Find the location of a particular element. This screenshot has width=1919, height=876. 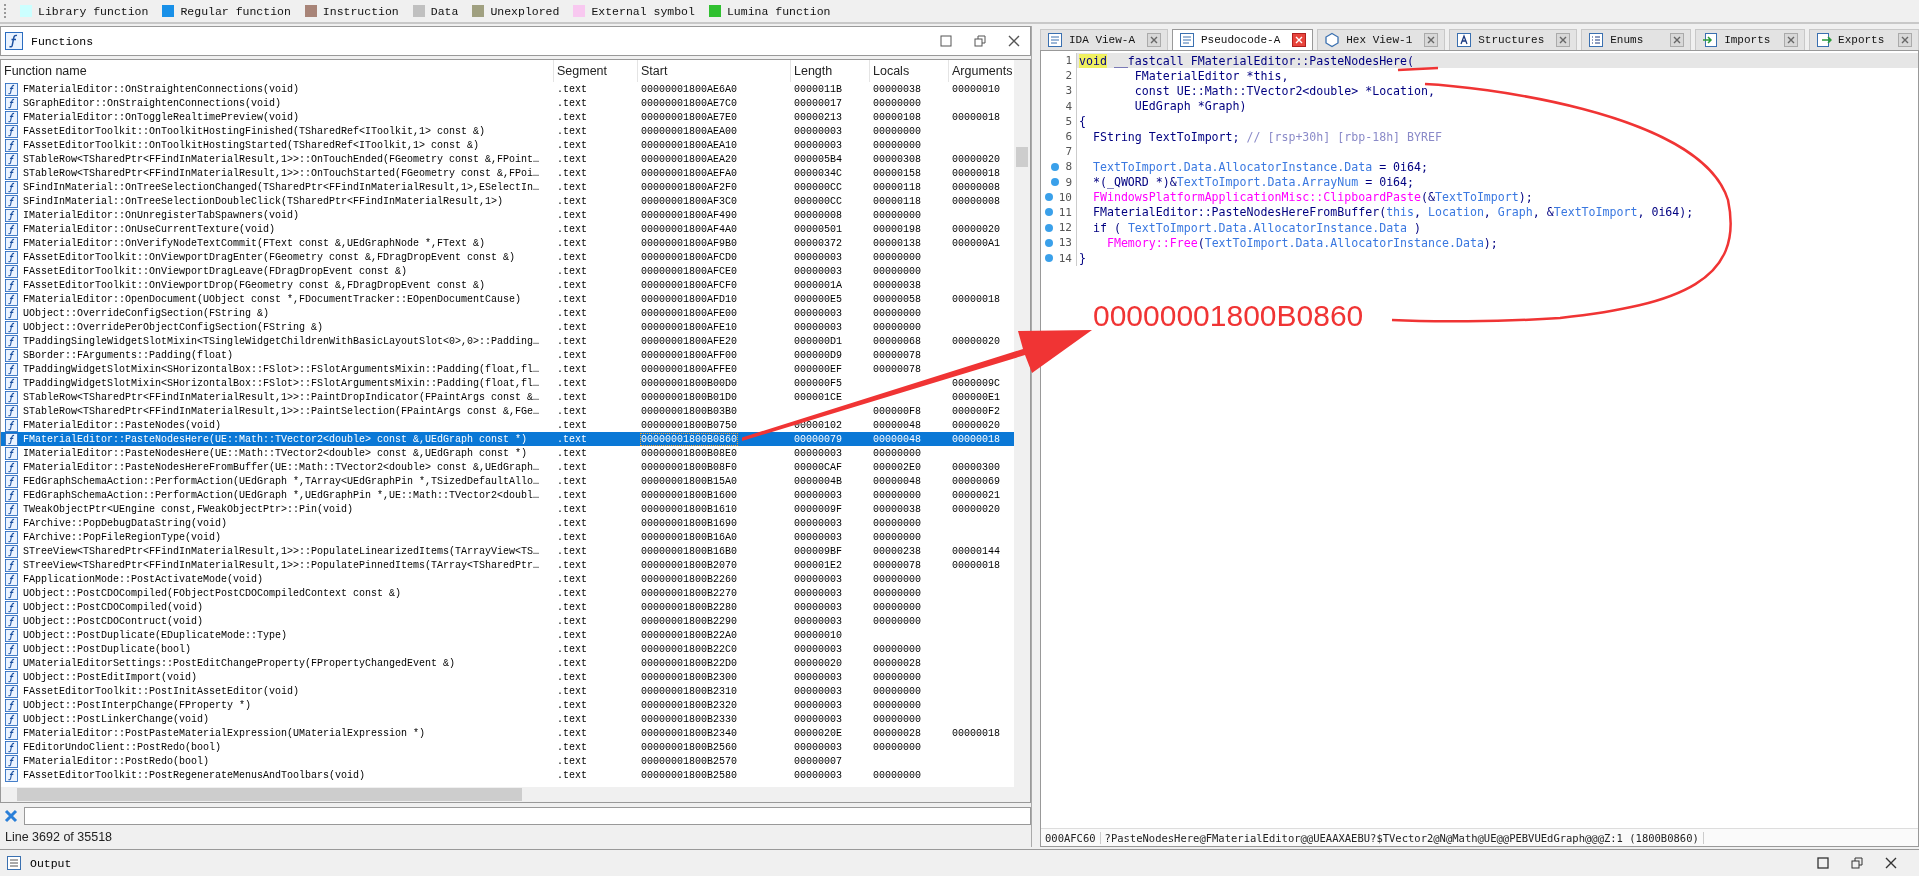

function-row: FEdGraphSchemaAction::PerformAction(UEdGraph *,UEdGraphPin *,UE::Math::TVector2<doubl… .text 00000001800B1600 00000003 00000000 00000021 is located at coordinates (507, 495).